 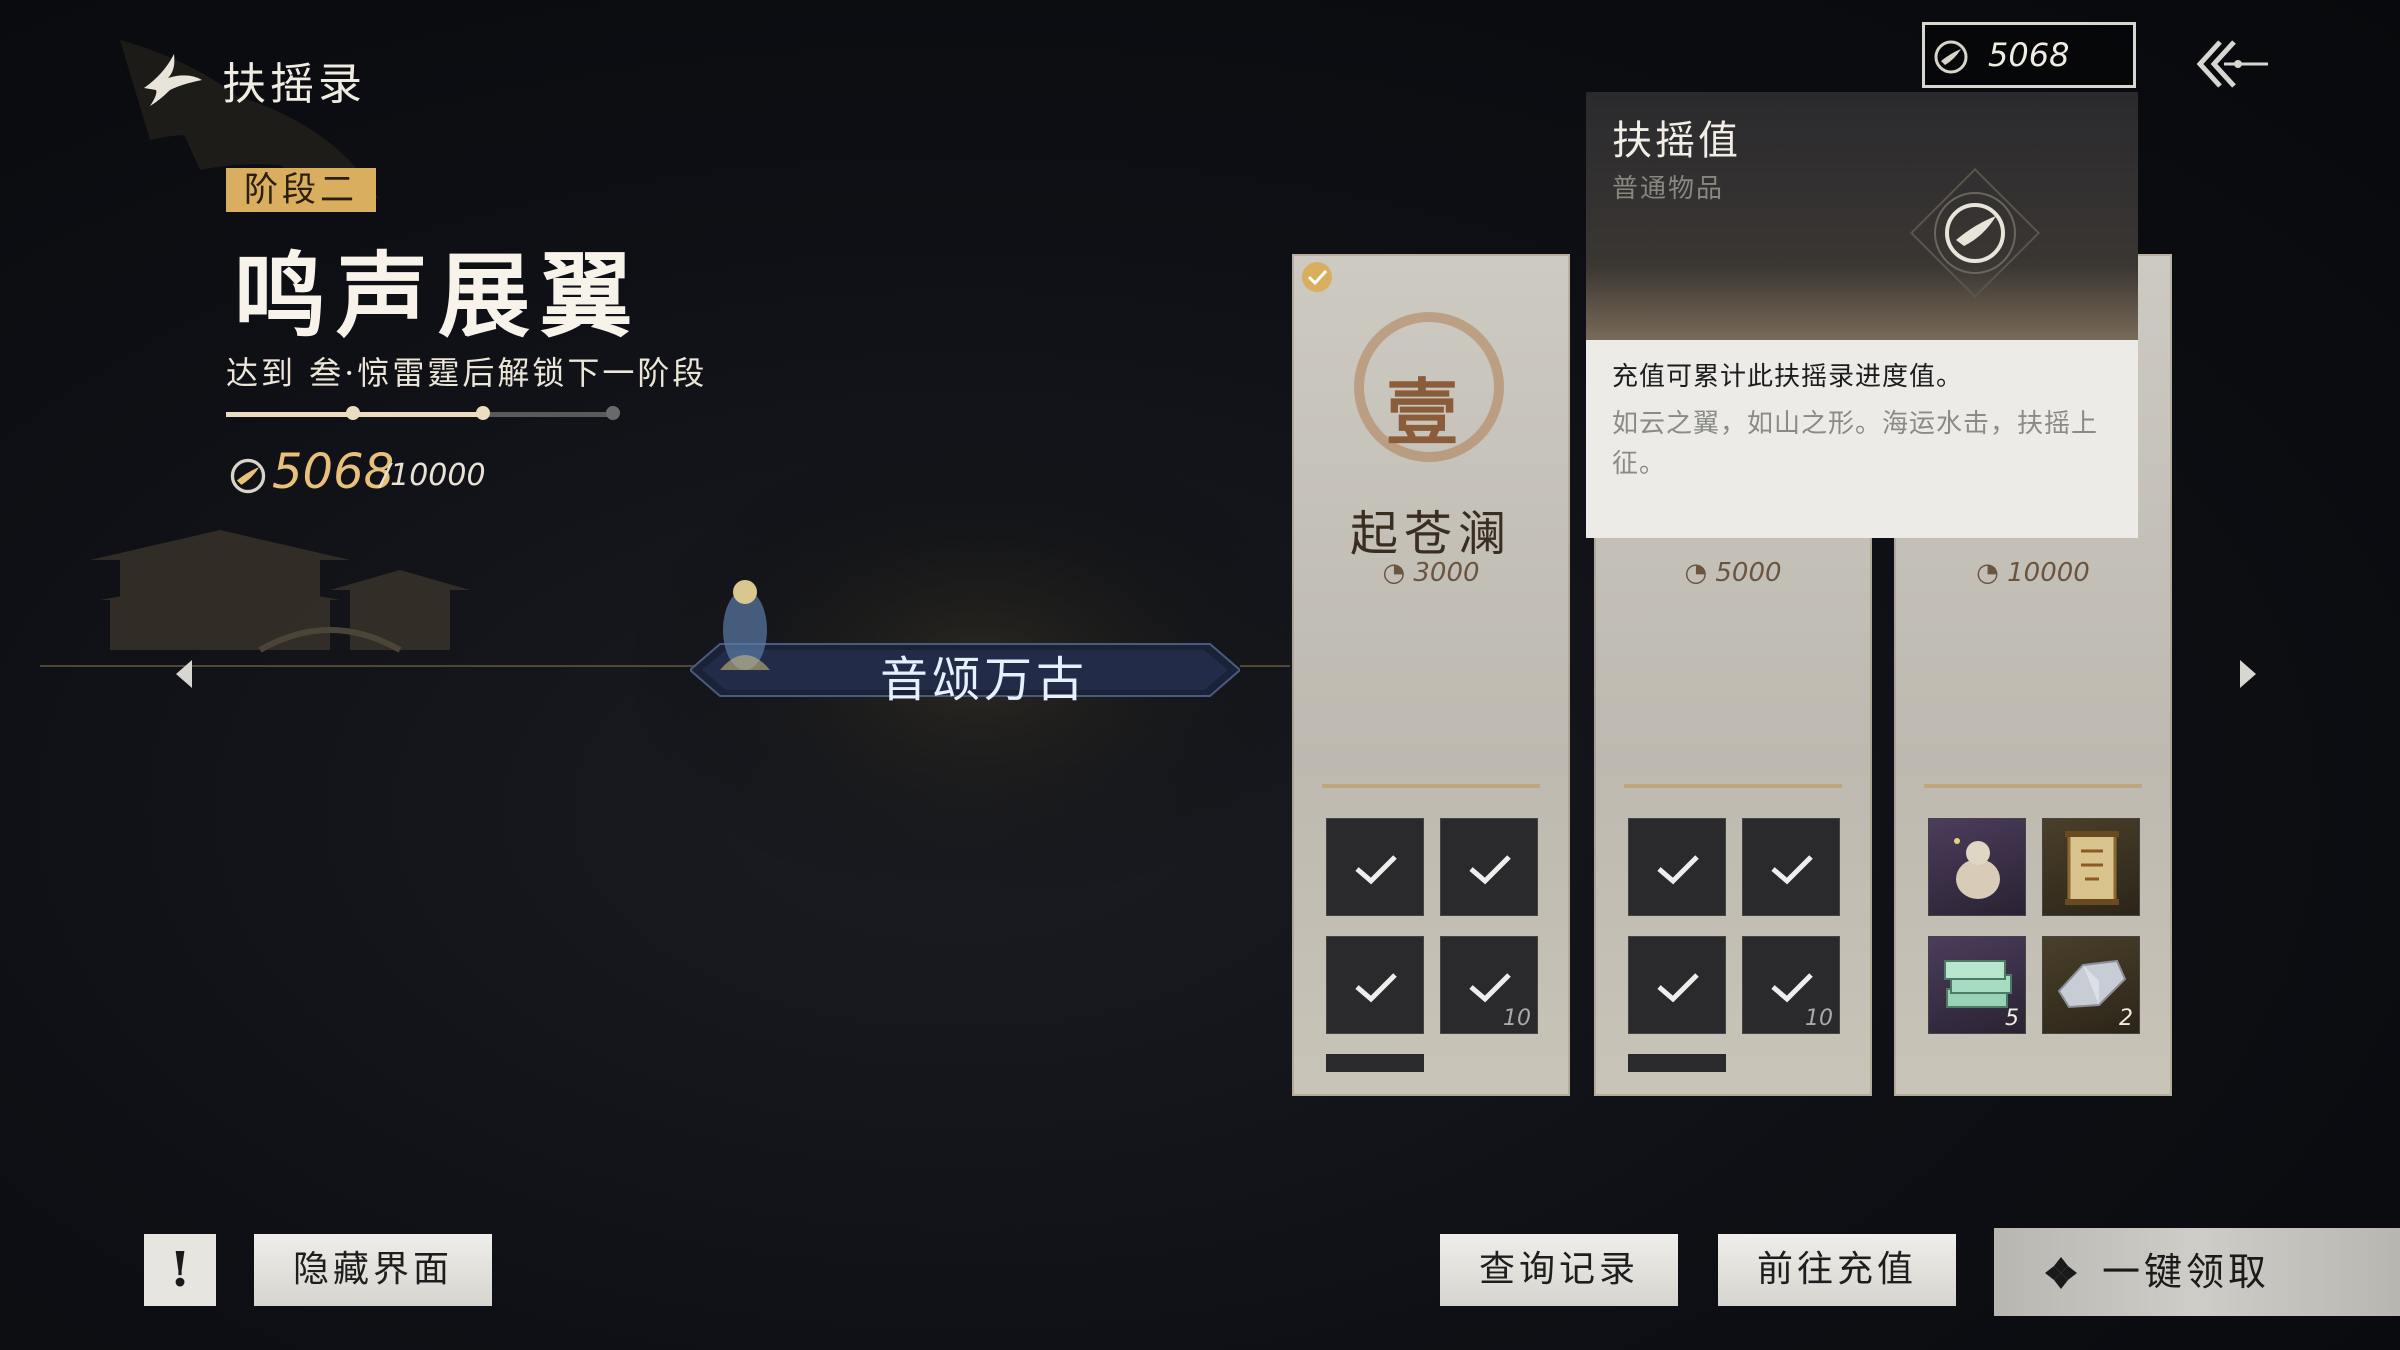 What do you see at coordinates (2230, 64) in the screenshot?
I see `back-button` at bounding box center [2230, 64].